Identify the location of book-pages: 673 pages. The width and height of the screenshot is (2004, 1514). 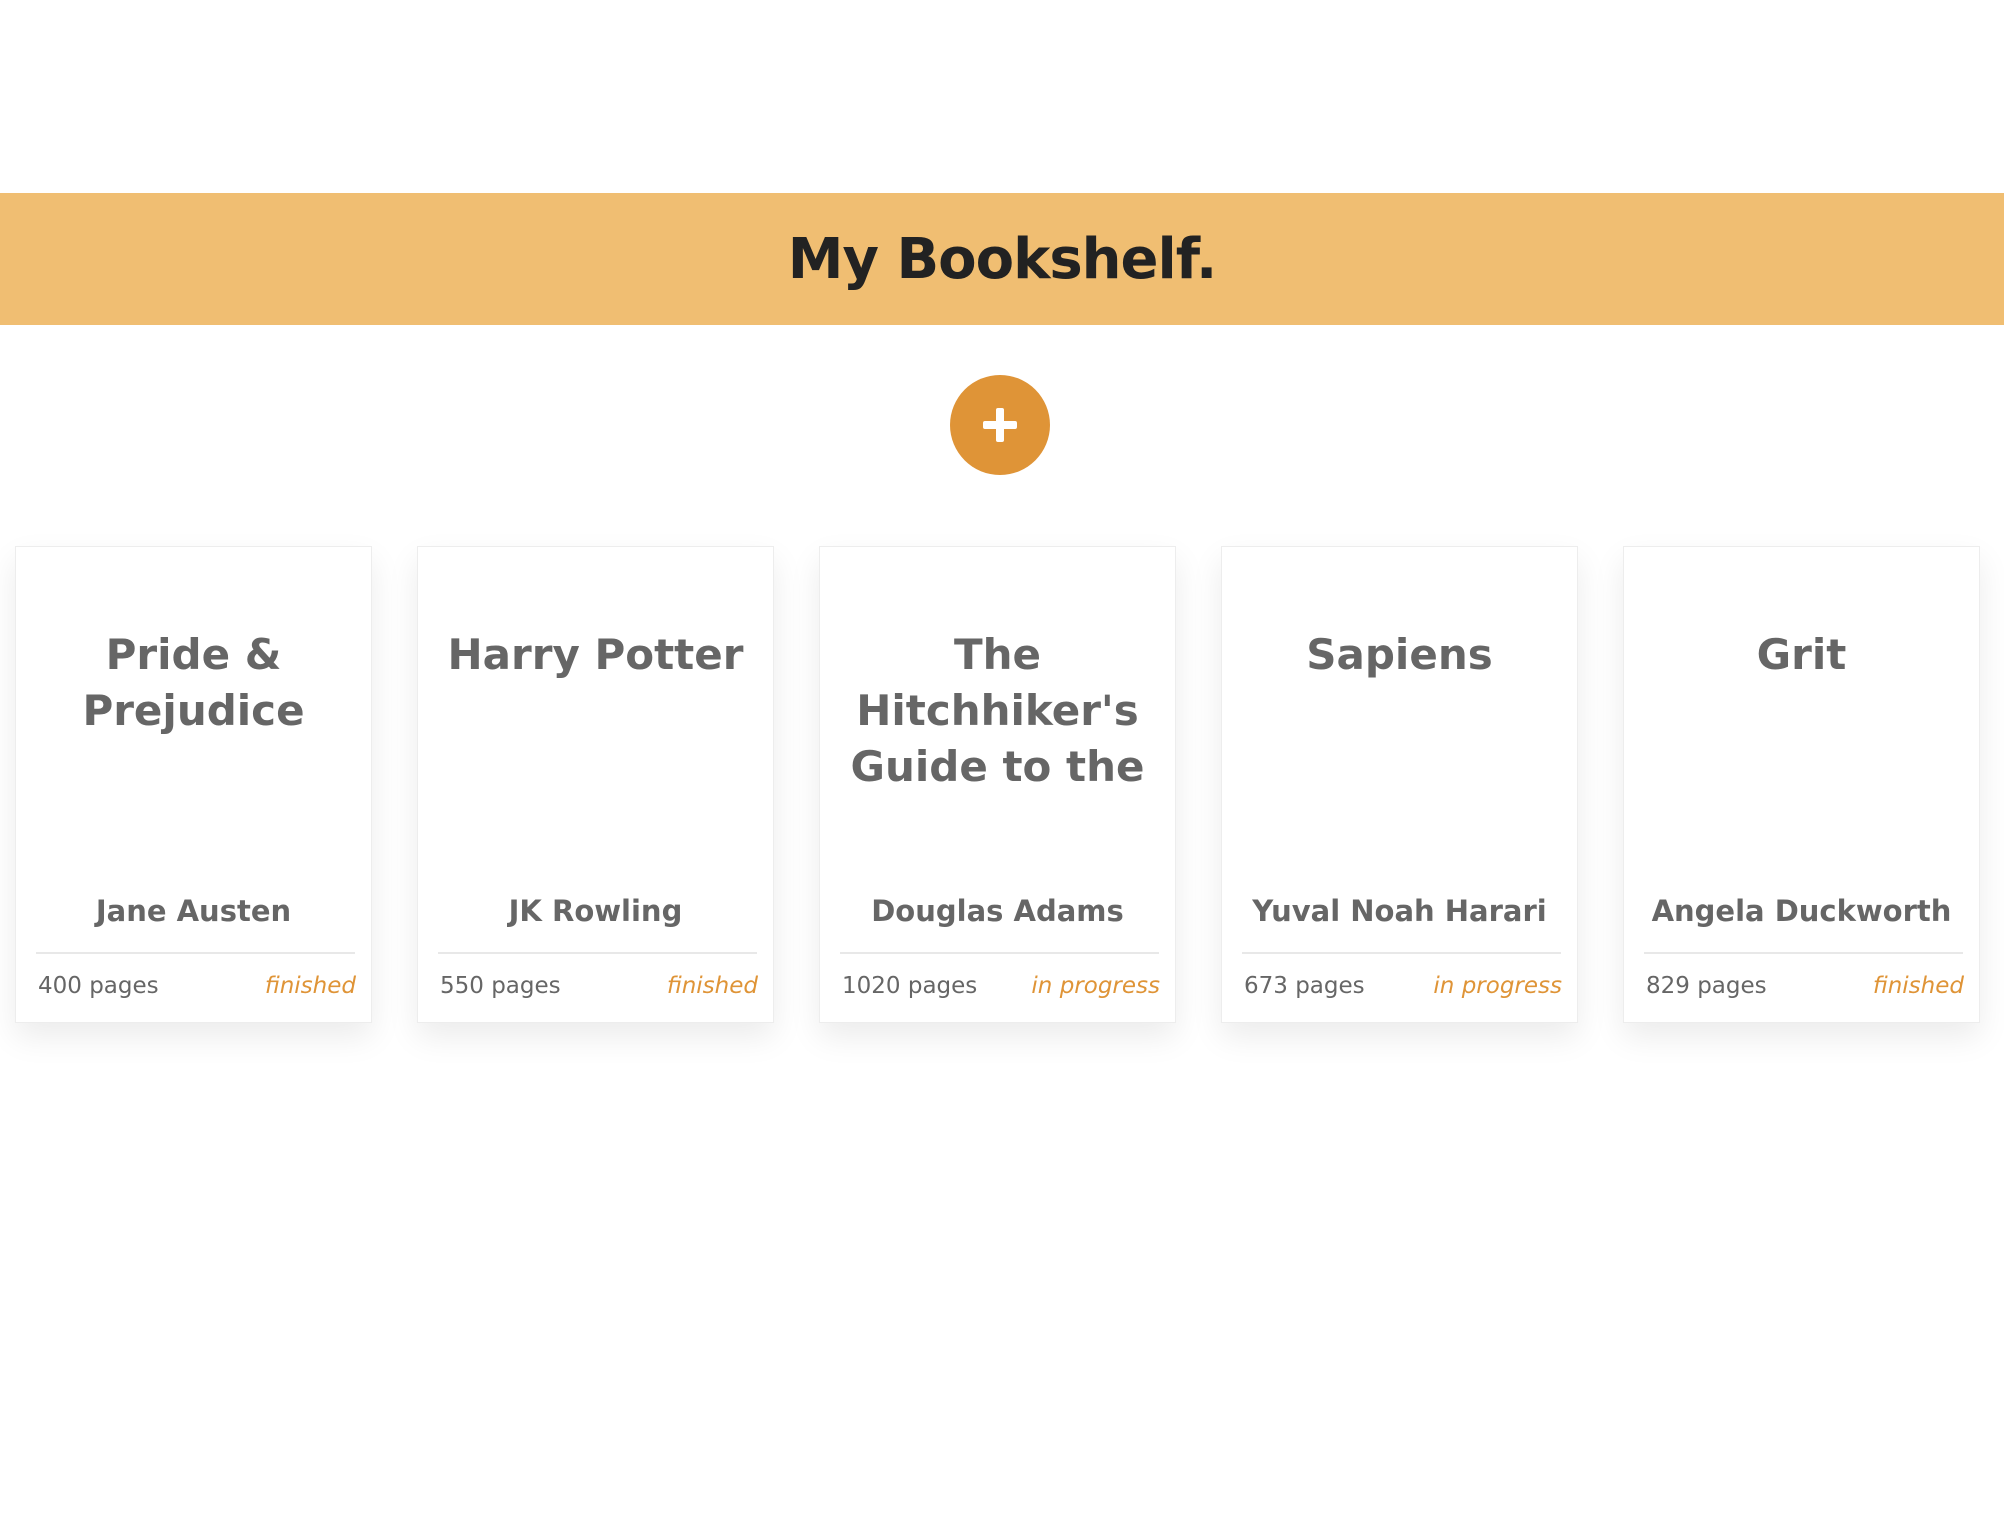
(1304, 986).